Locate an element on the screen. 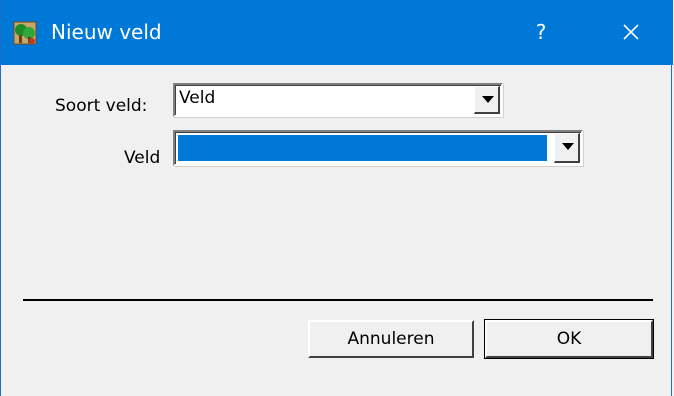 This screenshot has width=674, height=396. soort-veld-select: Veld is located at coordinates (338, 100).